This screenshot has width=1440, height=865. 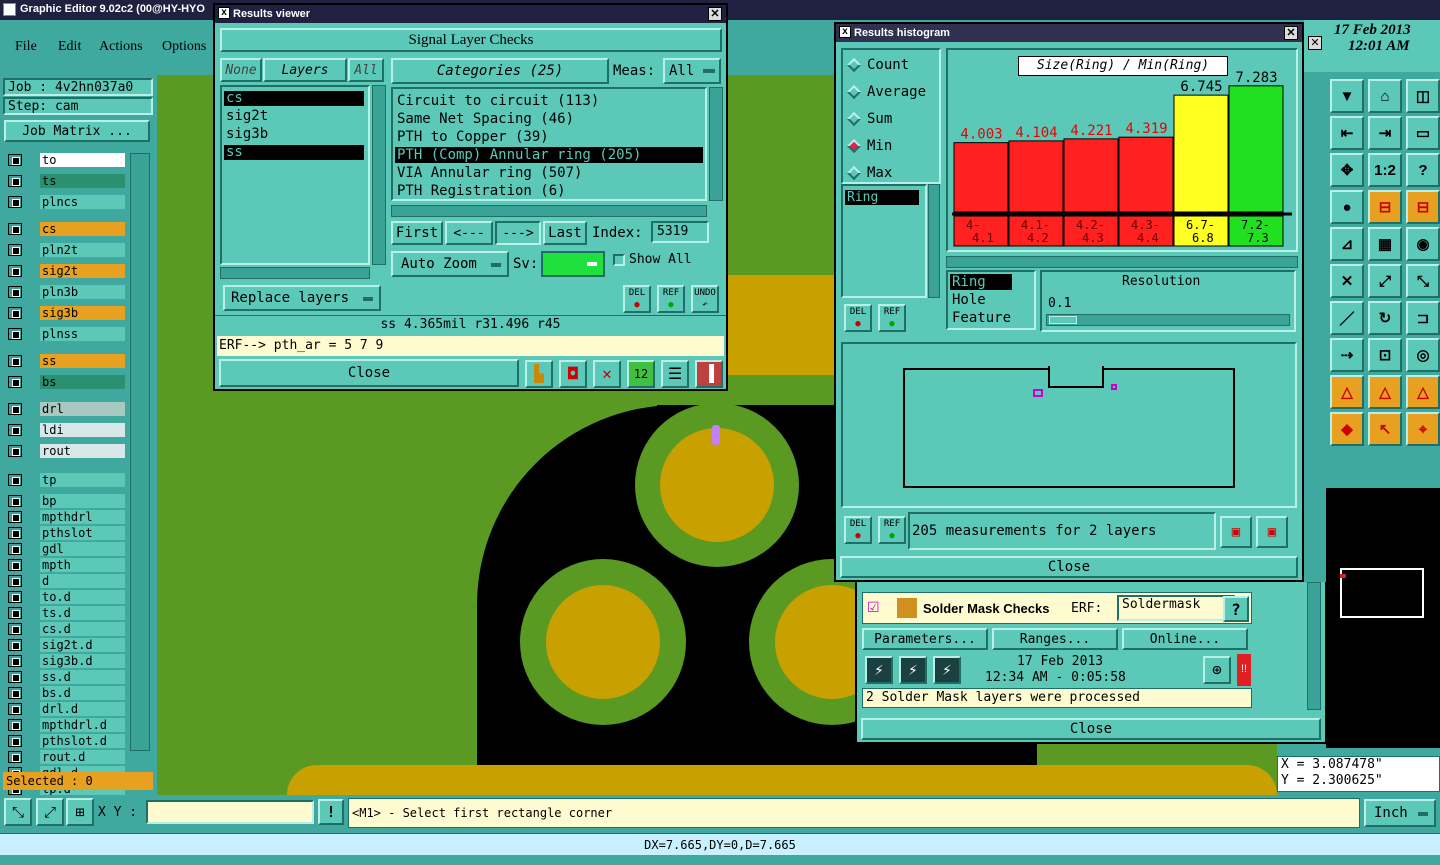 What do you see at coordinates (82, 292) in the screenshot?
I see `layer-name: pln3b` at bounding box center [82, 292].